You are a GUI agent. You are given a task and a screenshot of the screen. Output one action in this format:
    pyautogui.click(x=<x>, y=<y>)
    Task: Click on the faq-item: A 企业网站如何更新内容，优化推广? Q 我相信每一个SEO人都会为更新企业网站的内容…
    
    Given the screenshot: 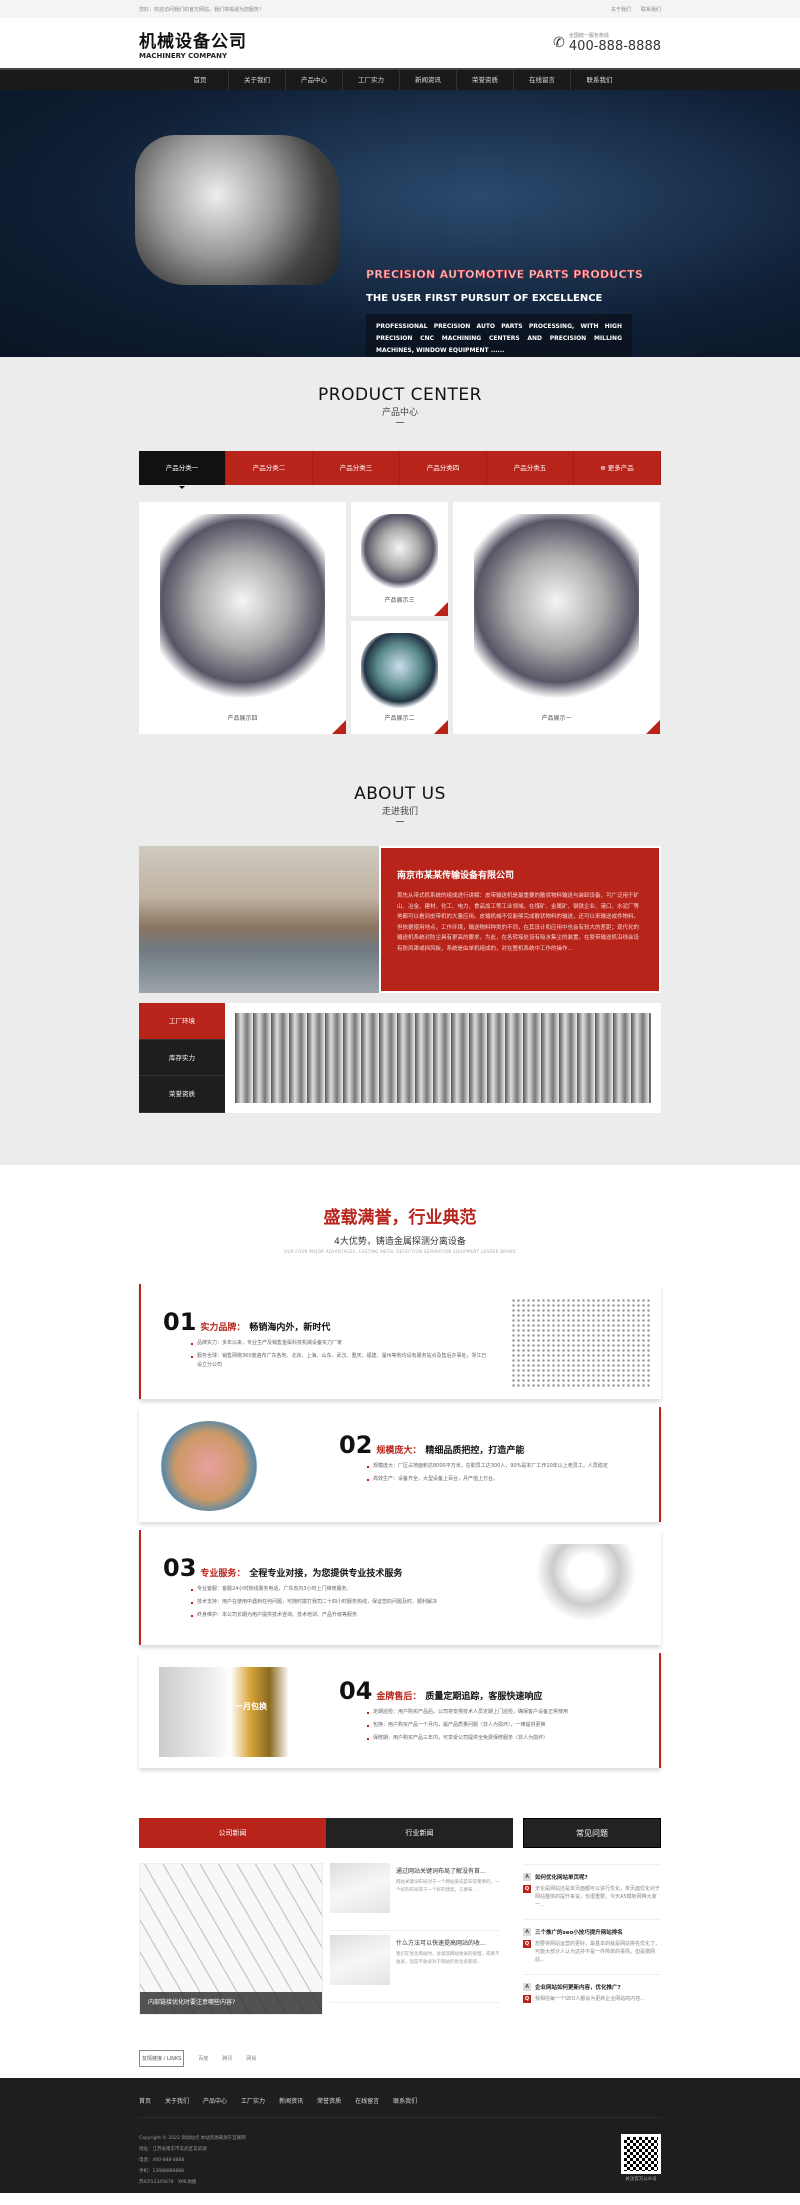 What is the action you would take?
    pyautogui.click(x=592, y=1989)
    